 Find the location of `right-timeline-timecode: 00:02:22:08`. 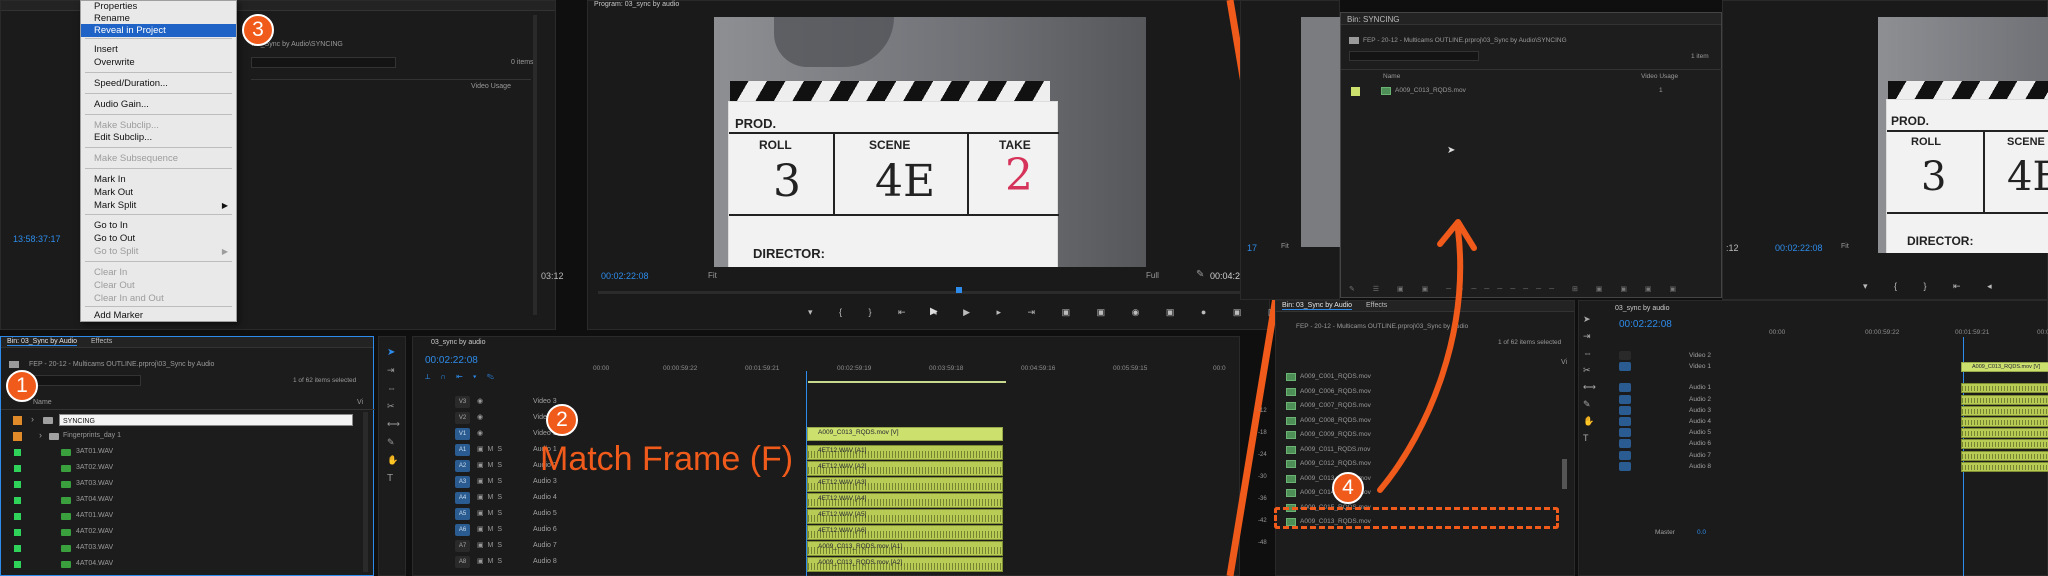

right-timeline-timecode: 00:02:22:08 is located at coordinates (1645, 324).